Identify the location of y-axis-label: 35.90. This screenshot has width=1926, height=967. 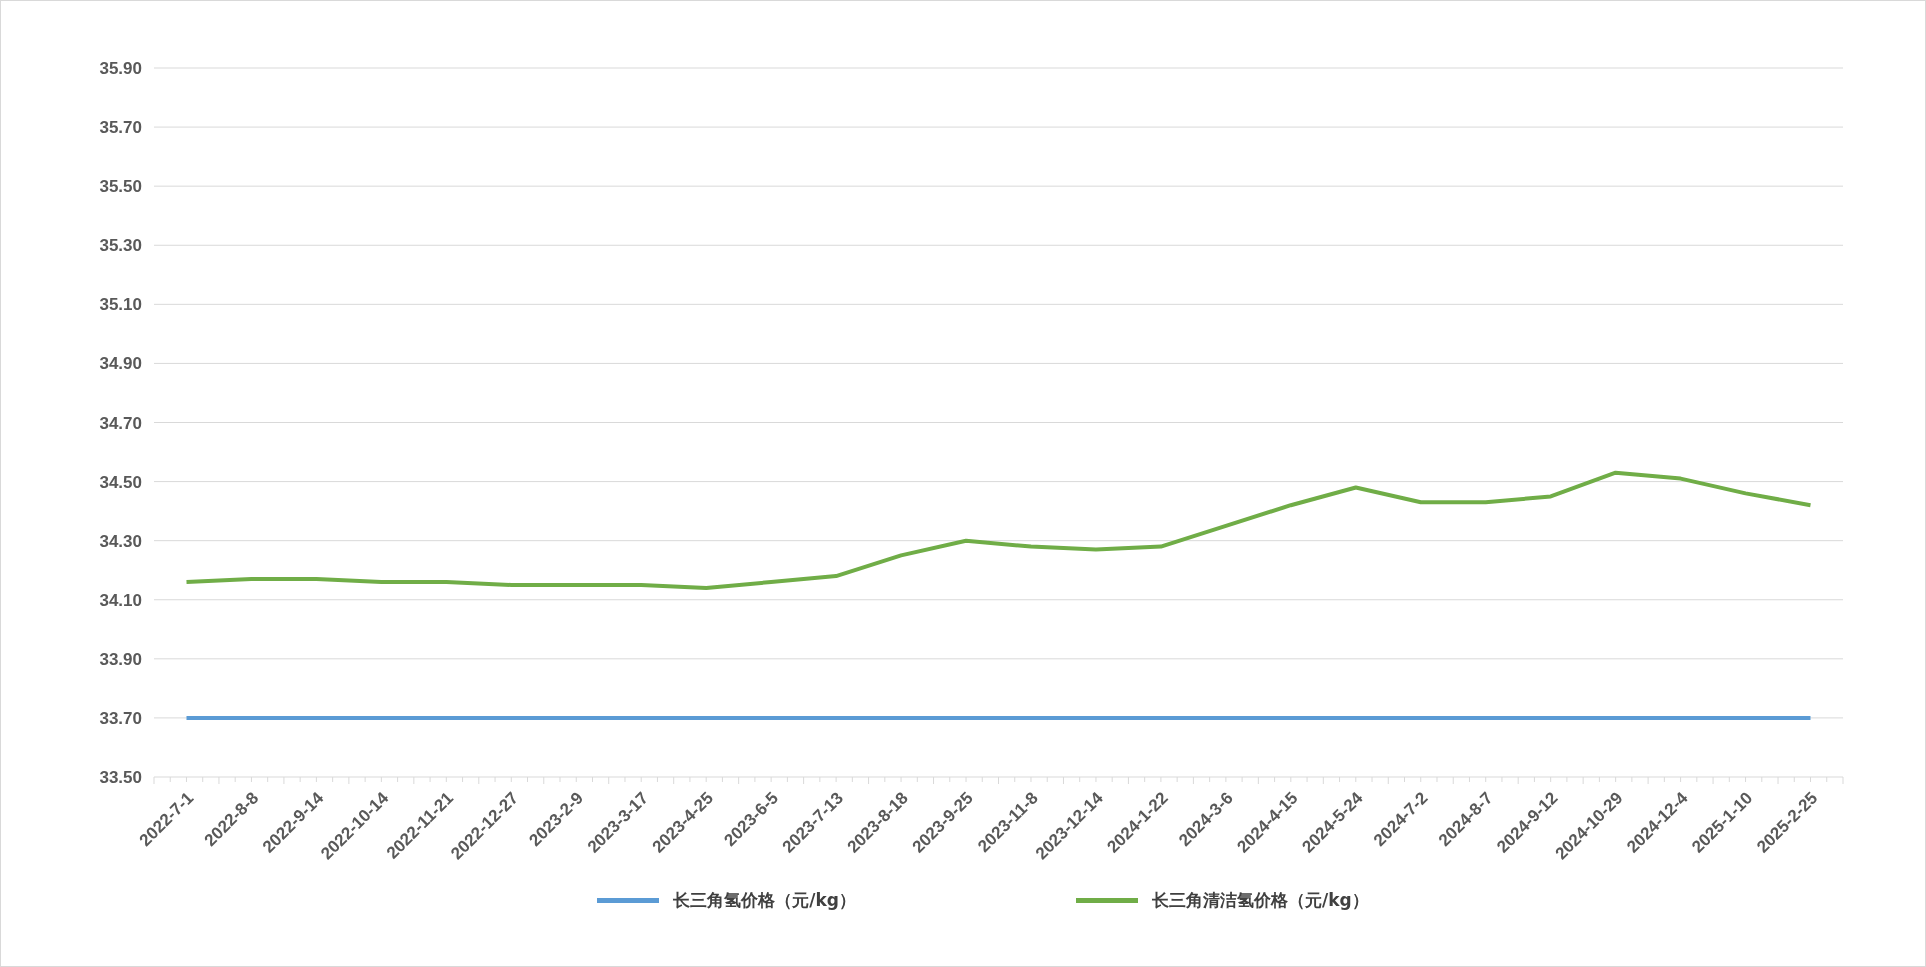
(120, 68).